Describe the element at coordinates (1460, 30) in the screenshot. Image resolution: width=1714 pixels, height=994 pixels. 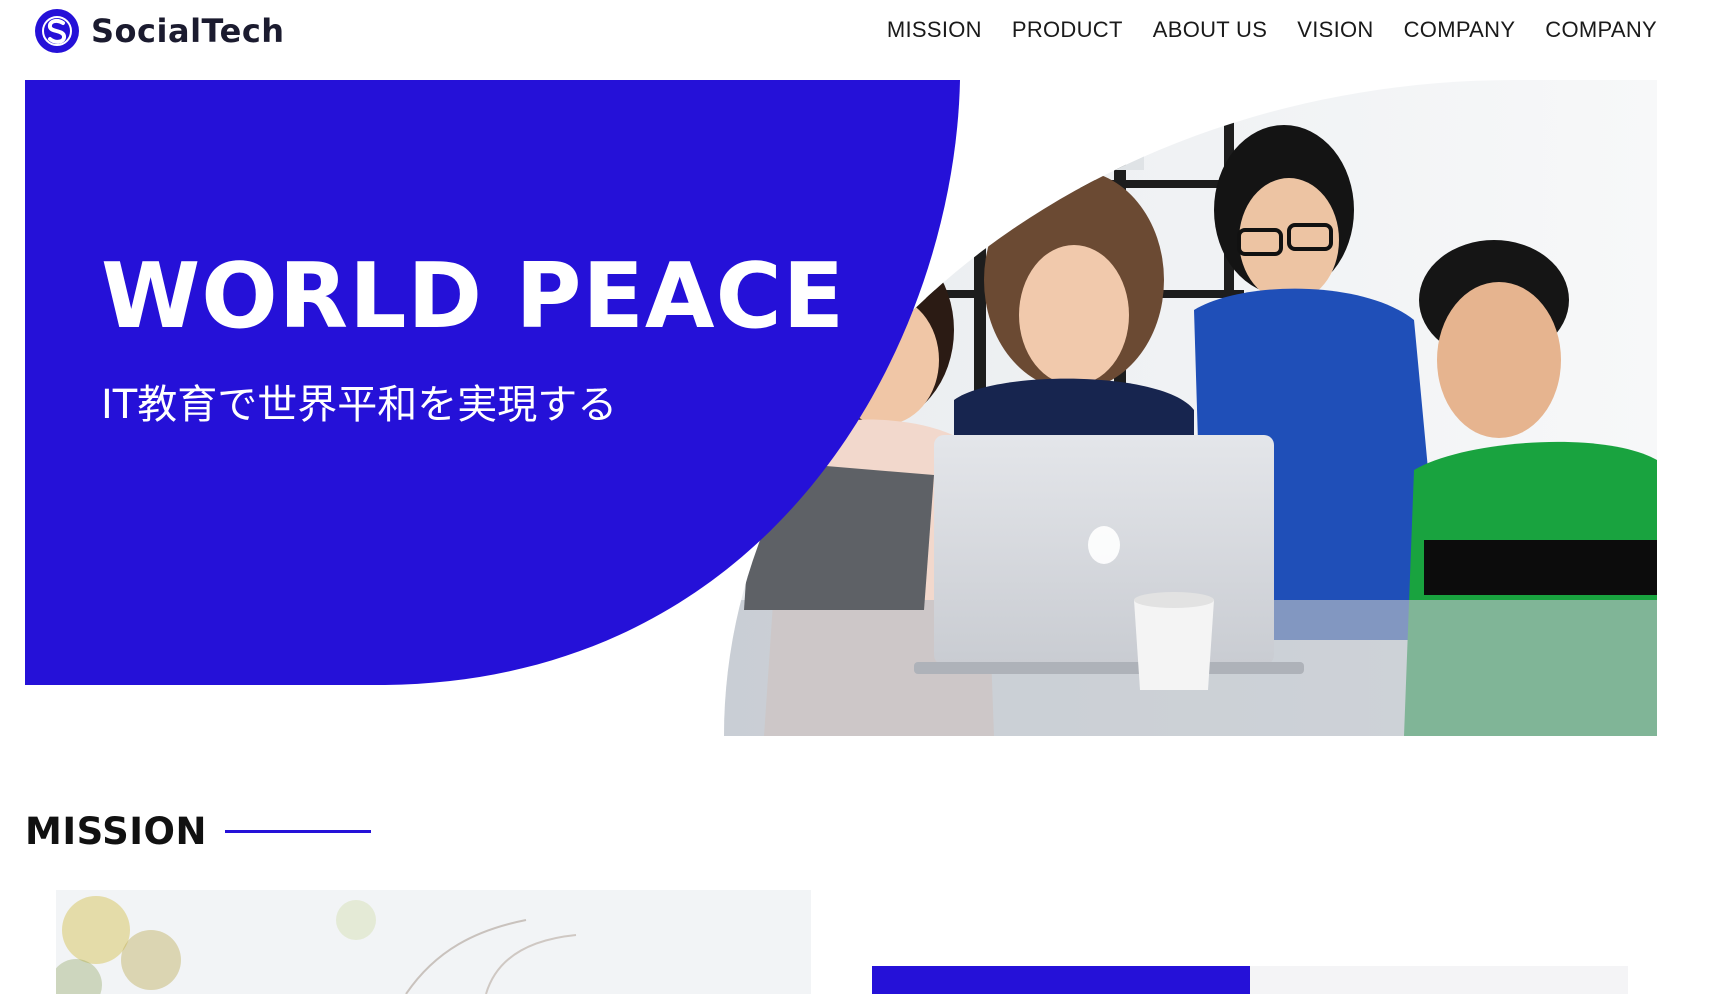
I see `nav-company: COMPANY` at that location.